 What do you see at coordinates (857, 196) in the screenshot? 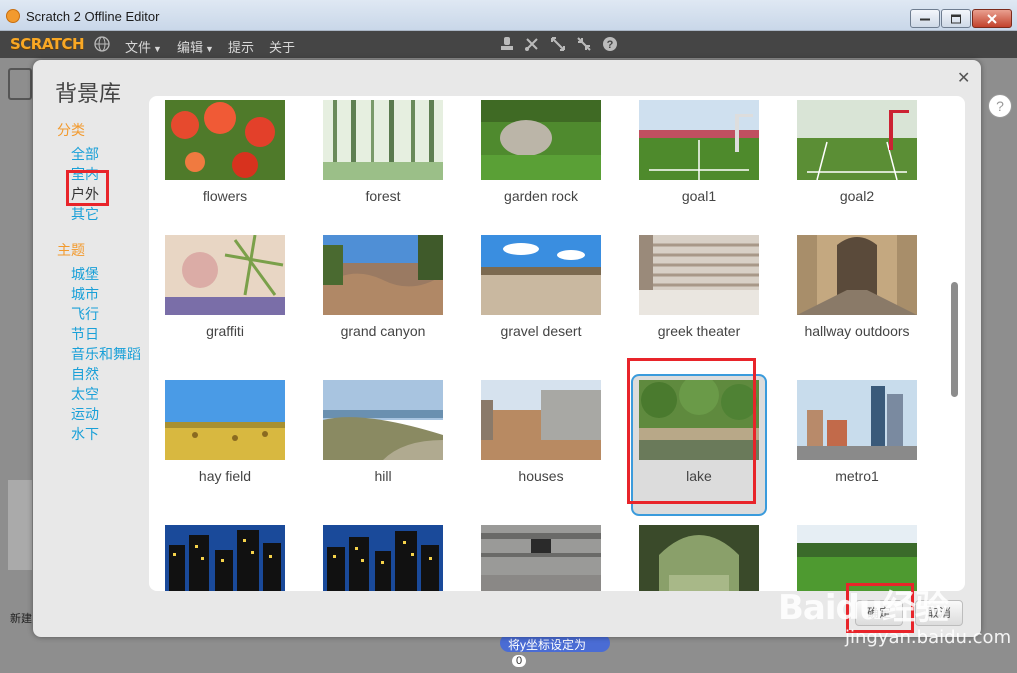
I see `backdrop-label: goal2` at bounding box center [857, 196].